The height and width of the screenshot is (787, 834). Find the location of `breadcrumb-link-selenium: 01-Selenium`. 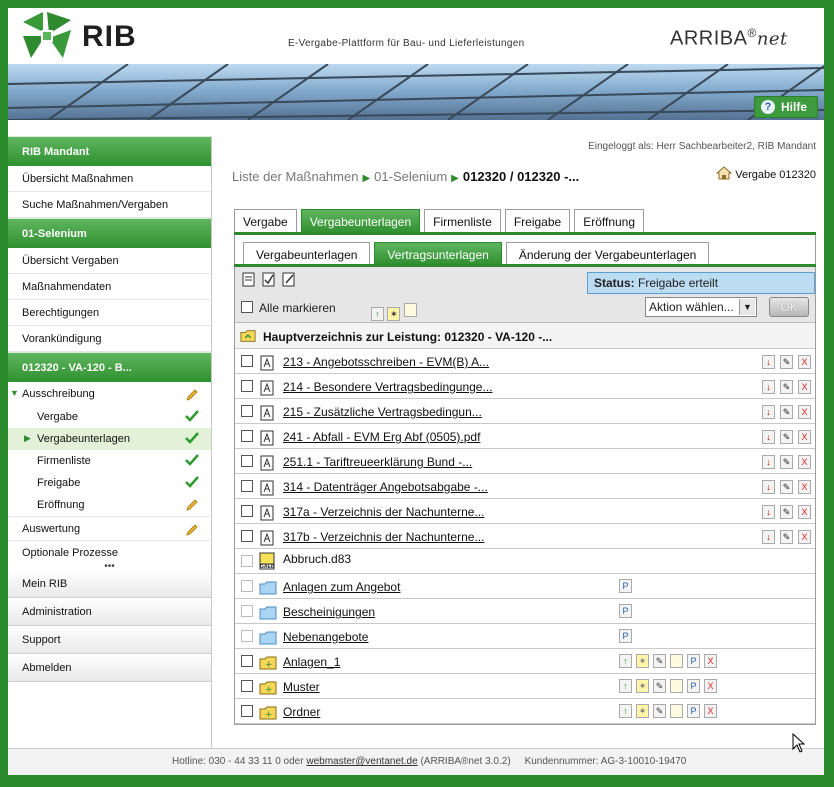

breadcrumb-link-selenium: 01-Selenium is located at coordinates (410, 176).